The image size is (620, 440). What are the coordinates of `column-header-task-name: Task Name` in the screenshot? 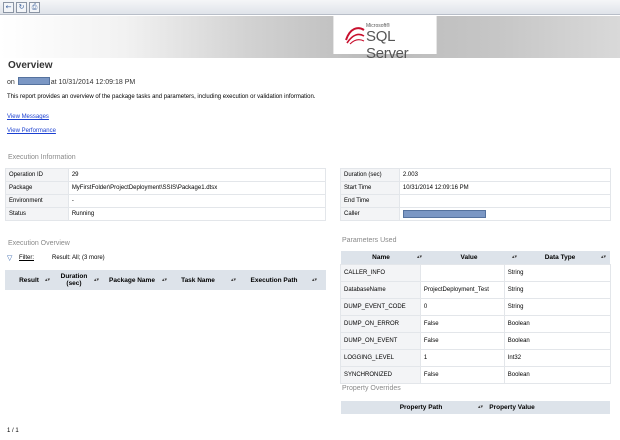 It's located at (198, 280).